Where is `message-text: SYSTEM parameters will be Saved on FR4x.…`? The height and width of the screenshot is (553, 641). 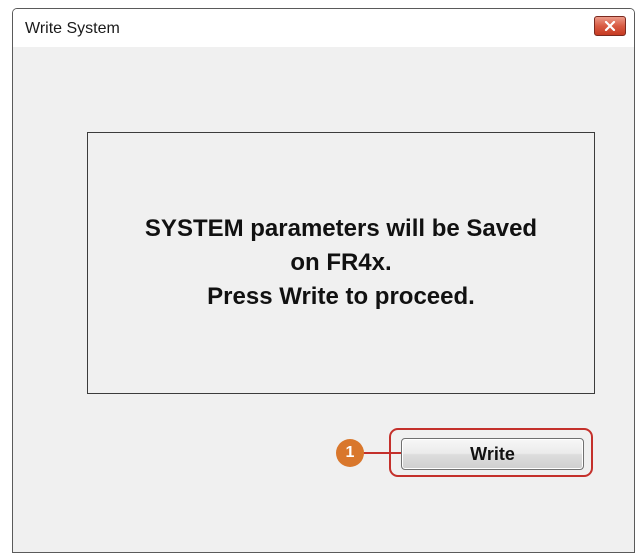
message-text: SYSTEM parameters will be Saved on FR4x.… is located at coordinates (341, 263).